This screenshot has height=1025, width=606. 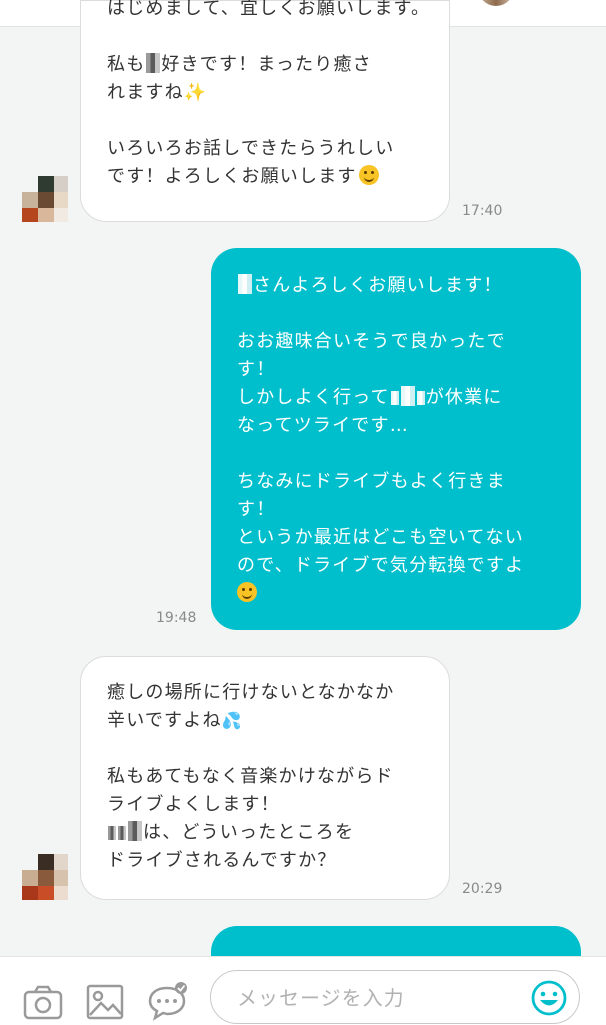 I want to click on partner-avatar-top, so click(x=496, y=3).